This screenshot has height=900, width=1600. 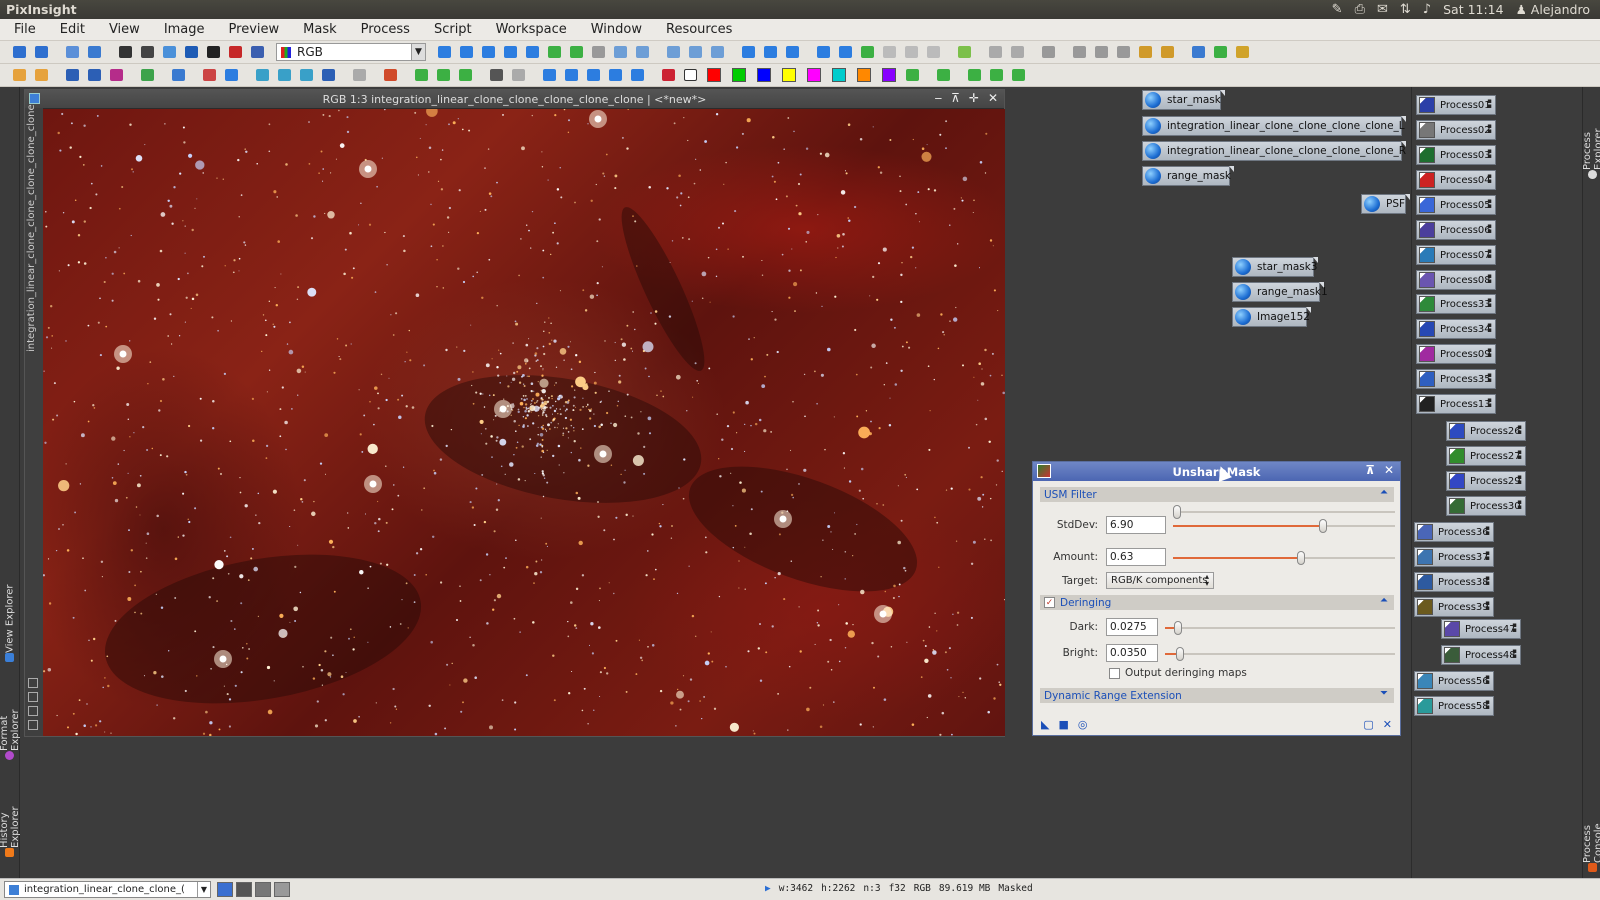 I want to click on process-icon-item: Process33 ▪ ▪, so click(x=1456, y=304).